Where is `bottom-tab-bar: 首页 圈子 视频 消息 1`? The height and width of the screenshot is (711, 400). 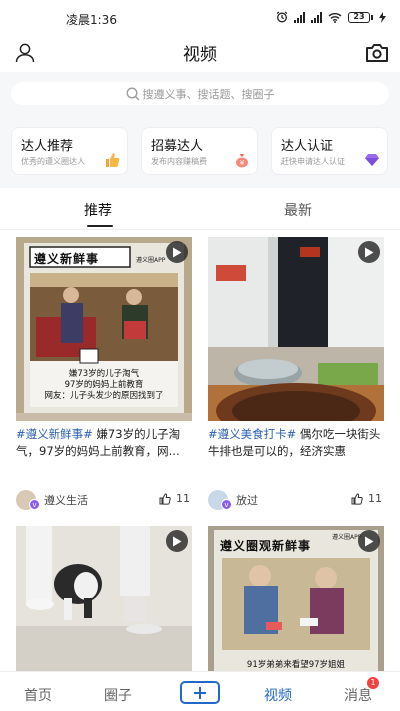 bottom-tab-bar: 首页 圈子 视频 消息 1 is located at coordinates (200, 691).